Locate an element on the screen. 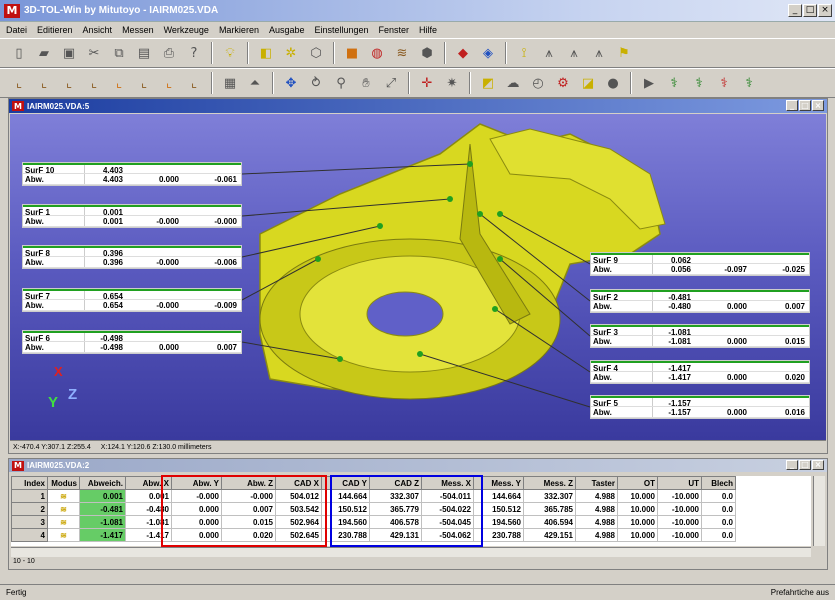 The width and height of the screenshot is (835, 600). menu-ausgabe: Ausgabe is located at coordinates (287, 30).